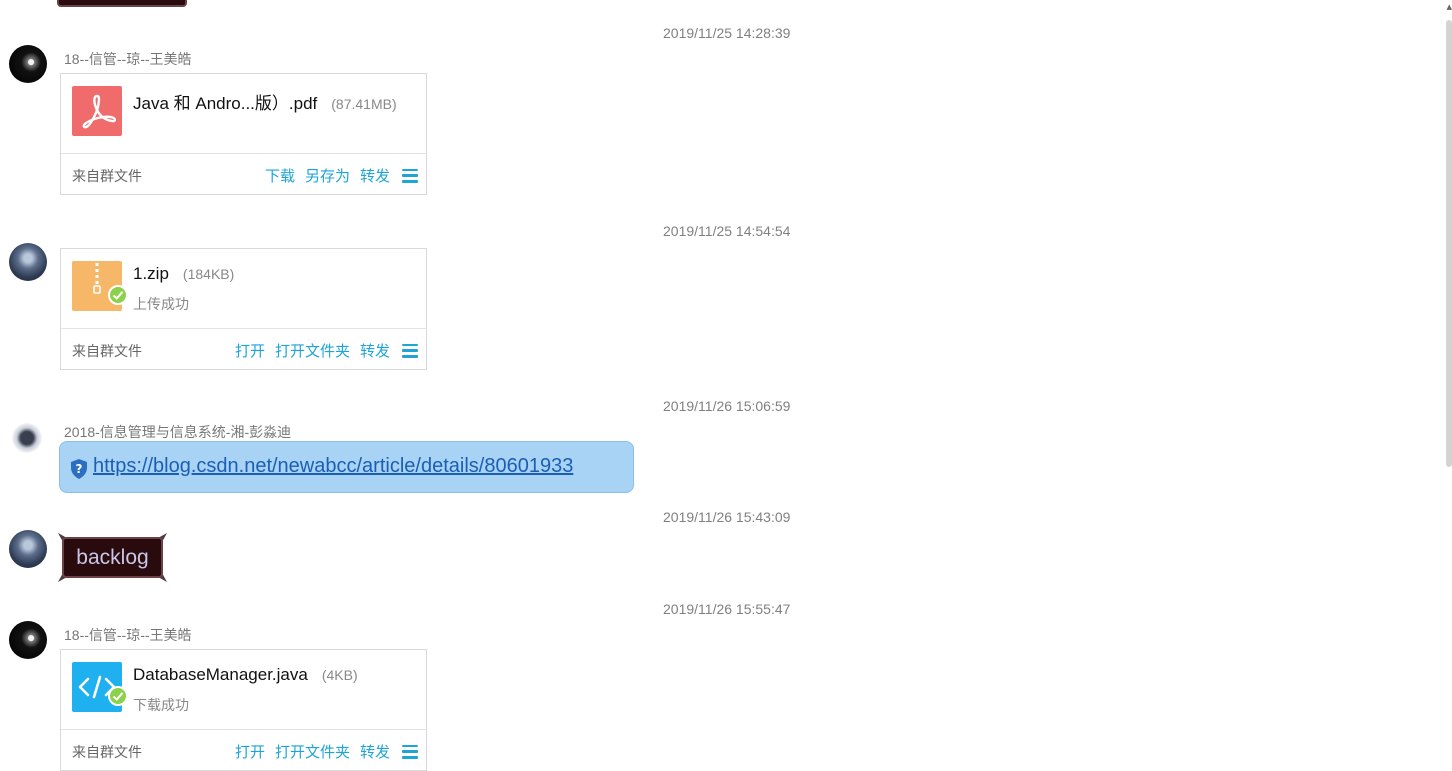 The width and height of the screenshot is (1452, 771). Describe the element at coordinates (161, 304) in the screenshot. I see `file-status: 上传成功` at that location.